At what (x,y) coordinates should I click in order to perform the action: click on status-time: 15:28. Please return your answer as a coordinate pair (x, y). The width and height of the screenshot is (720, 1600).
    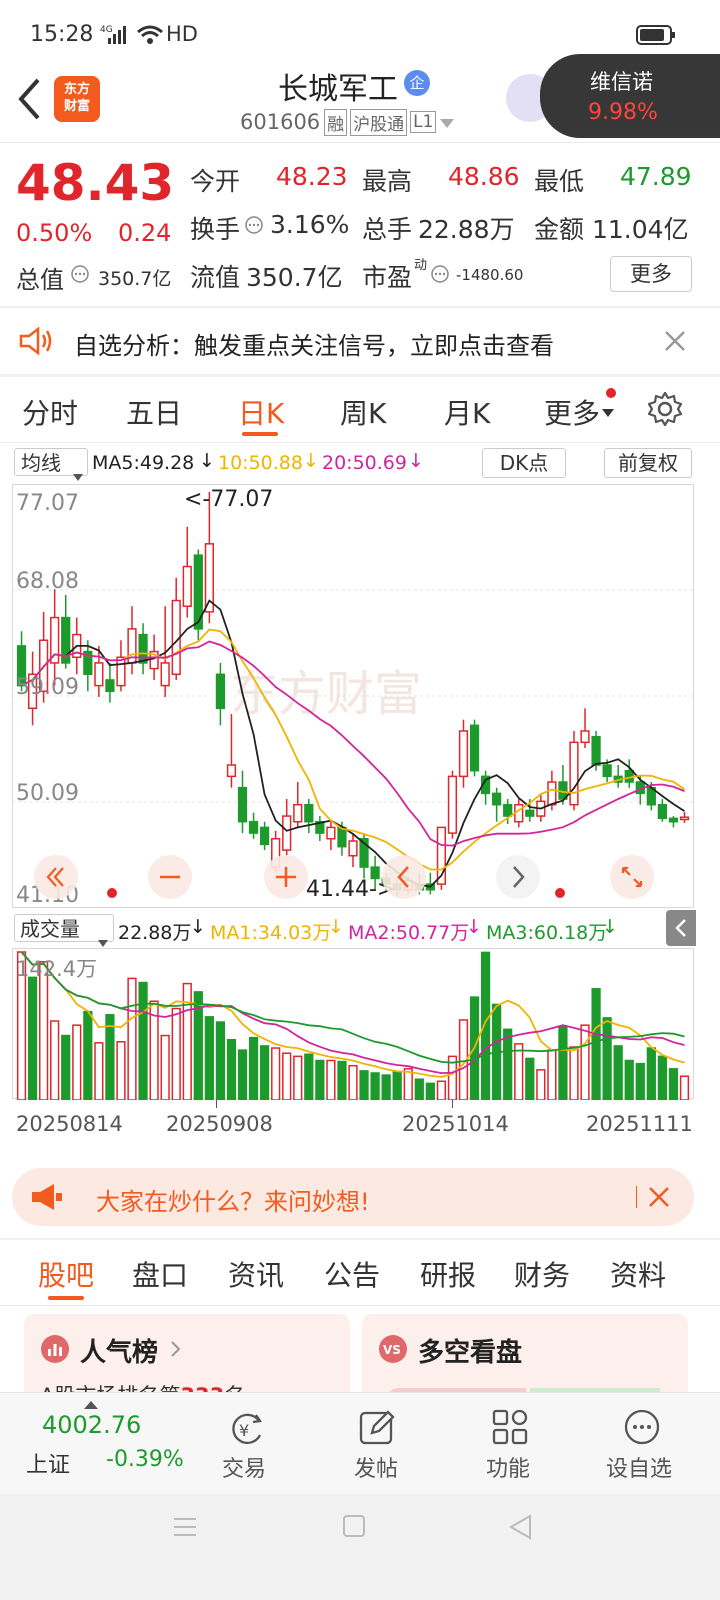
    Looking at the image, I should click on (62, 34).